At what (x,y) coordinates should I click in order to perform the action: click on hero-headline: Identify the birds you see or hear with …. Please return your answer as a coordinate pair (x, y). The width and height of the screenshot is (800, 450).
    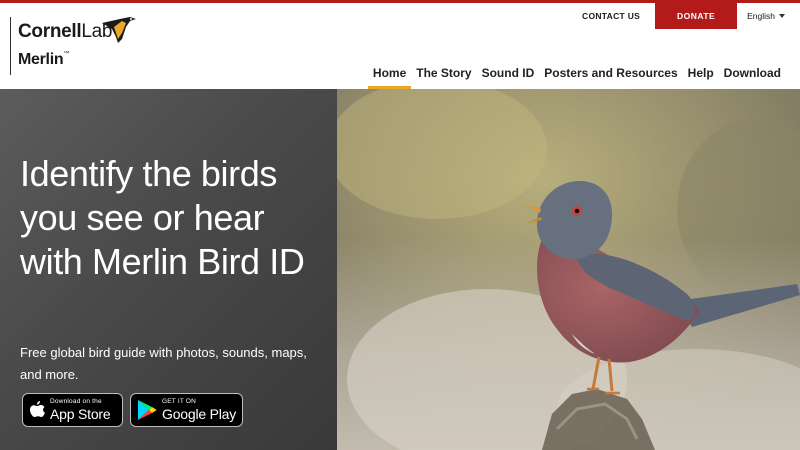
    Looking at the image, I should click on (162, 217).